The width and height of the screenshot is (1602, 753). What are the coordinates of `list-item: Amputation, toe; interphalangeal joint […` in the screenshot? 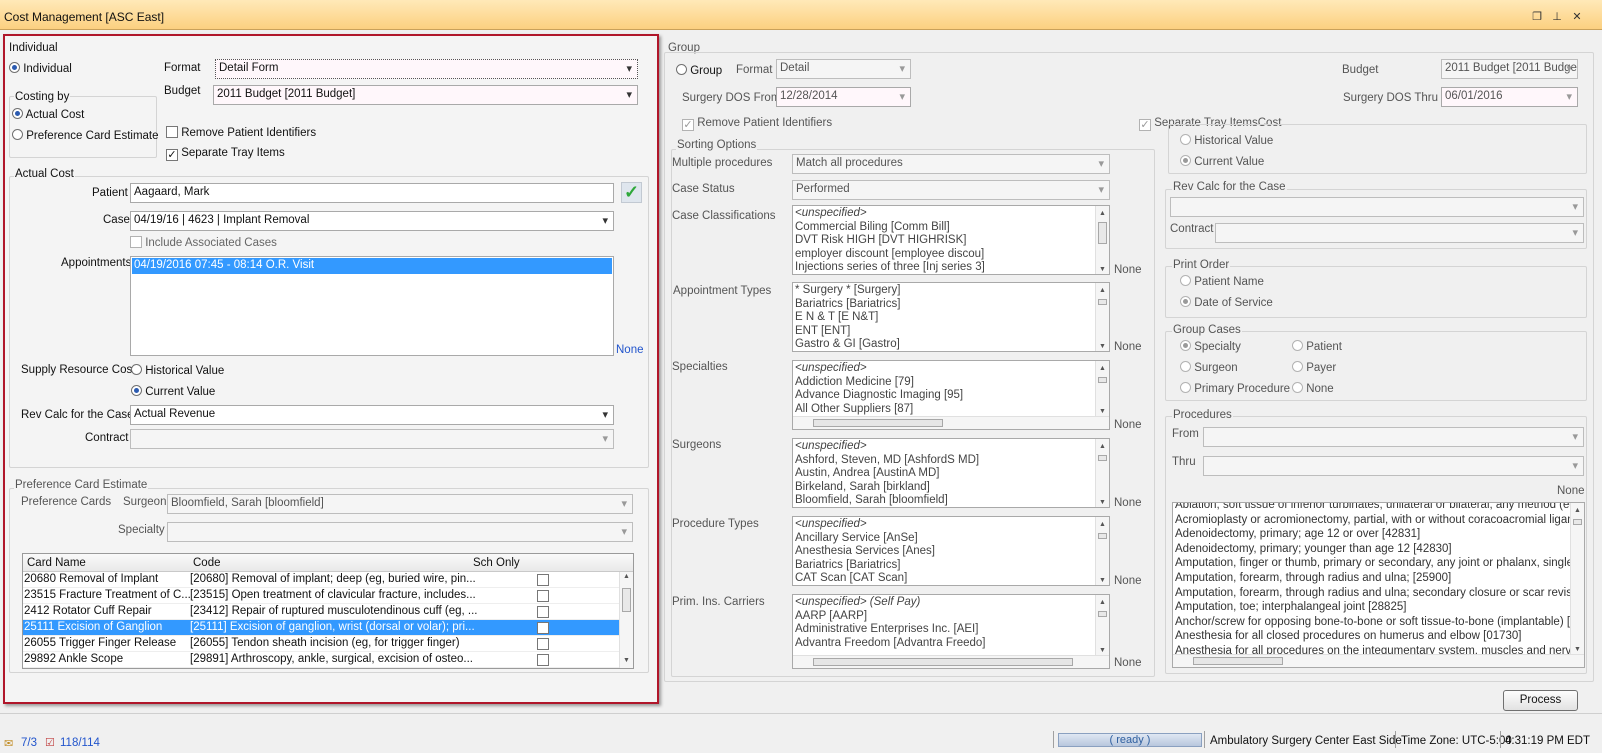 It's located at (1378, 607).